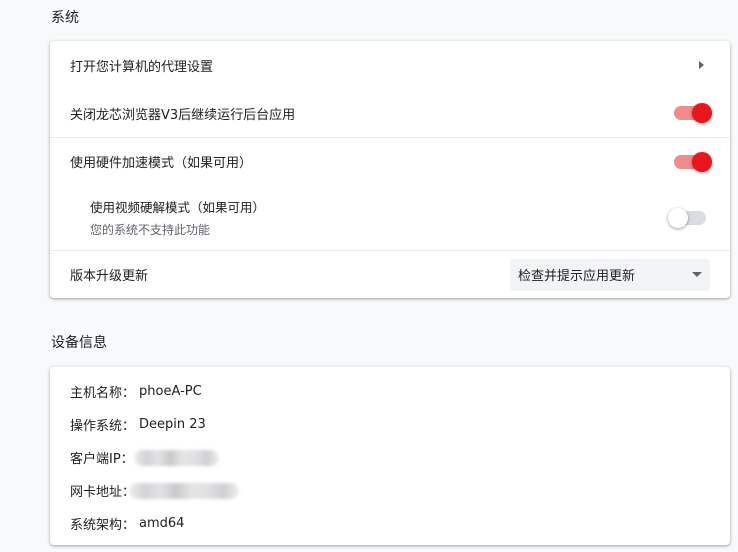 The height and width of the screenshot is (552, 738). I want to click on os-row: 操作系统： Deepin 23, so click(390, 424).